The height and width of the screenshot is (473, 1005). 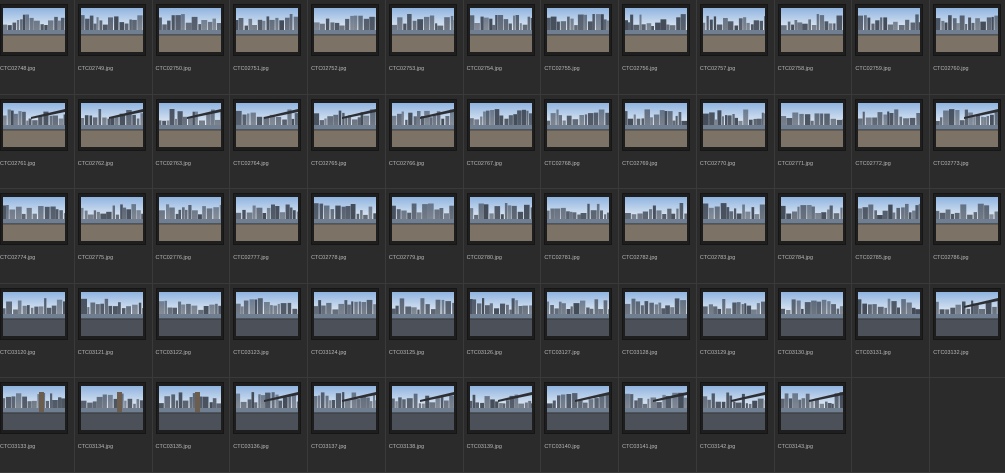 I want to click on photo-item: CTC02782.jpg, so click(x=658, y=236).